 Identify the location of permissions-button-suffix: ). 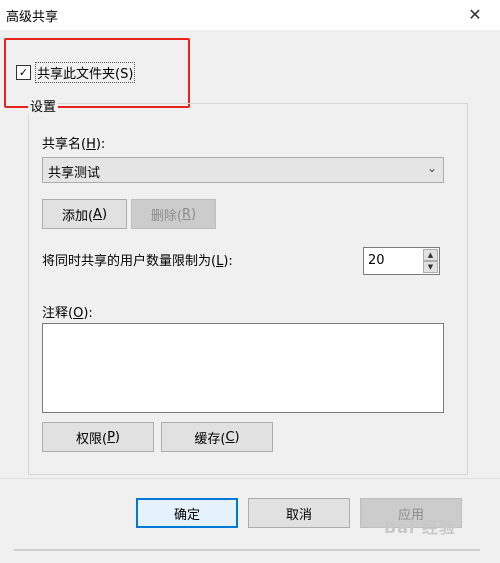
(117, 437).